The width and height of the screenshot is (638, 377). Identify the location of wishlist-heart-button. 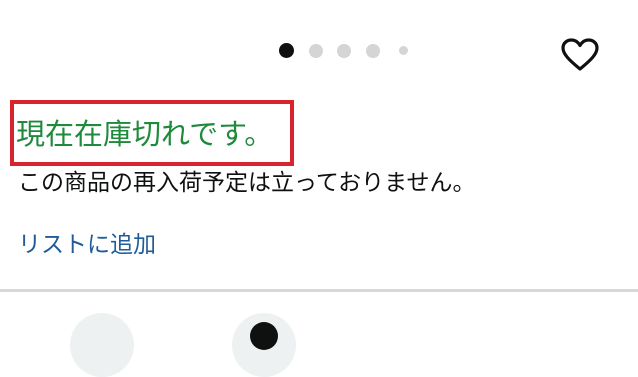
(580, 55).